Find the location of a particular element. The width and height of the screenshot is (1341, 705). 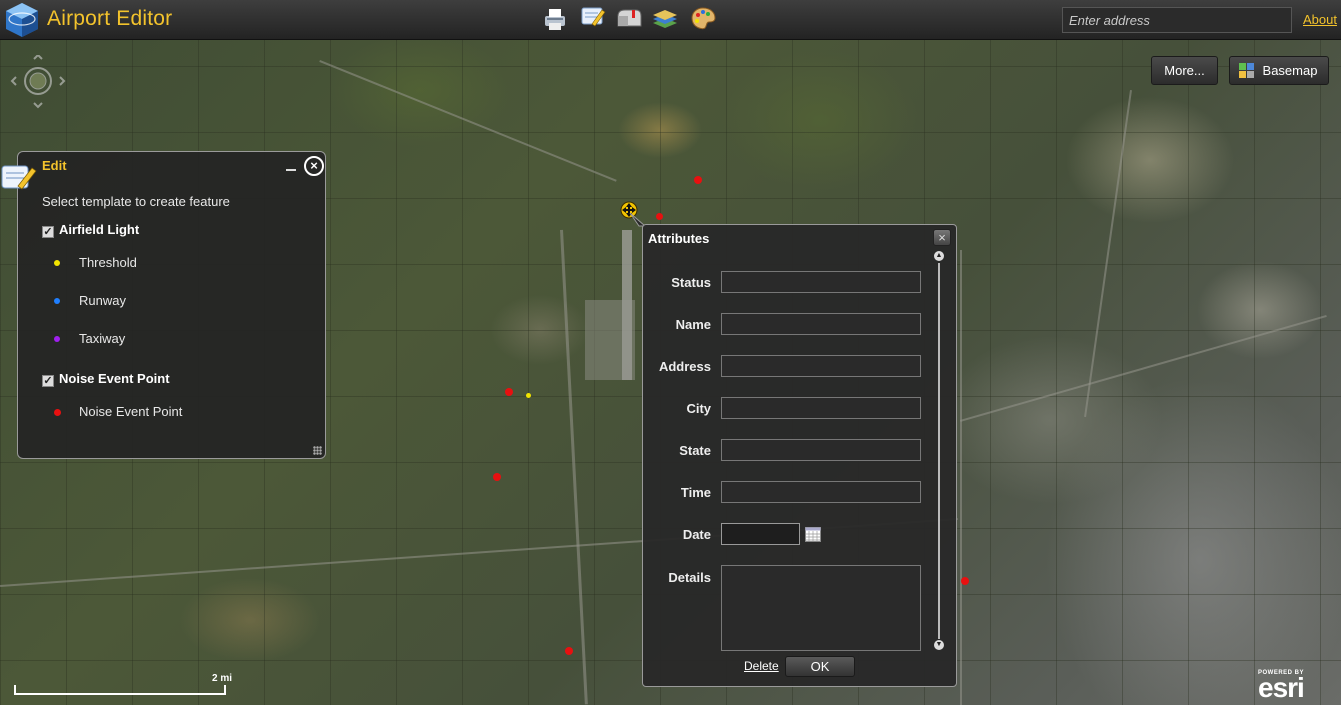

runway-dot-icon is located at coordinates (57, 301).